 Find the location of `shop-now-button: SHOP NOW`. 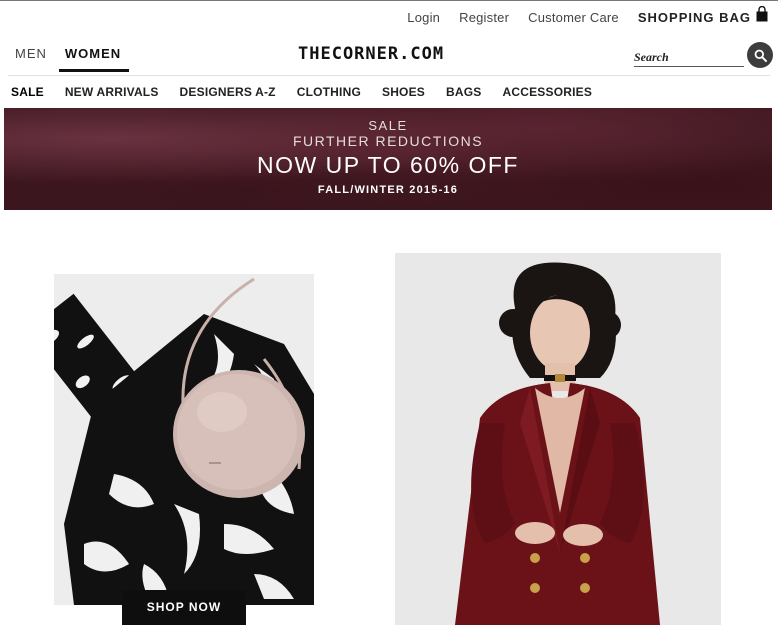

shop-now-button: SHOP NOW is located at coordinates (184, 607).